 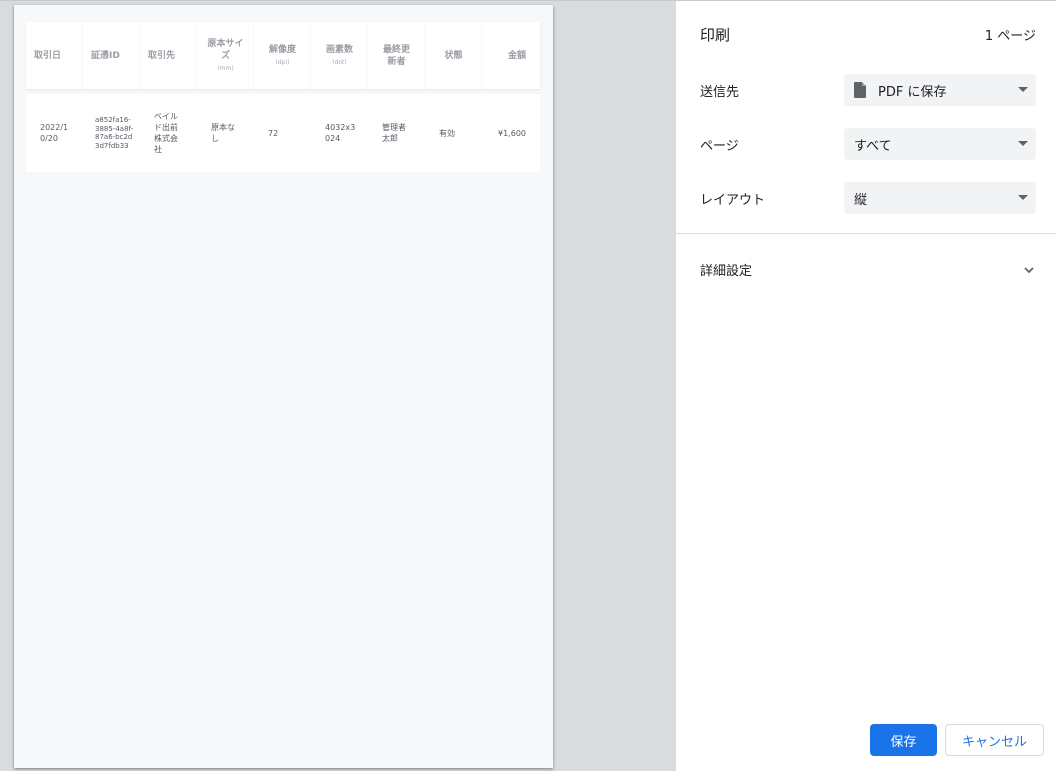 I want to click on destination-select: PDF に保存, so click(x=940, y=90).